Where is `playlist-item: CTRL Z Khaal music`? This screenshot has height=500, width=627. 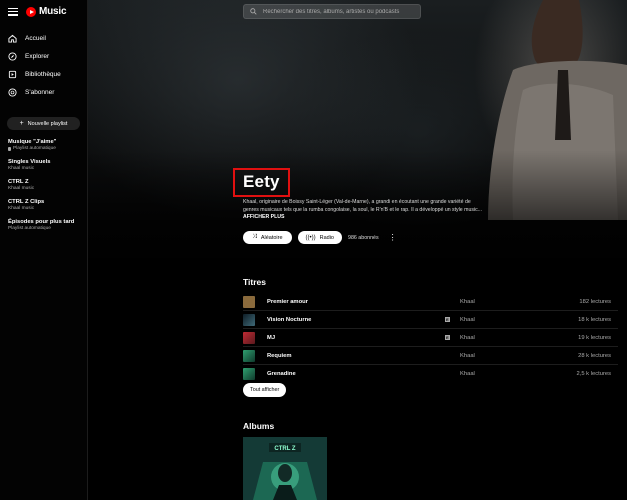
playlist-item: CTRL Z Khaal music is located at coordinates (46, 185).